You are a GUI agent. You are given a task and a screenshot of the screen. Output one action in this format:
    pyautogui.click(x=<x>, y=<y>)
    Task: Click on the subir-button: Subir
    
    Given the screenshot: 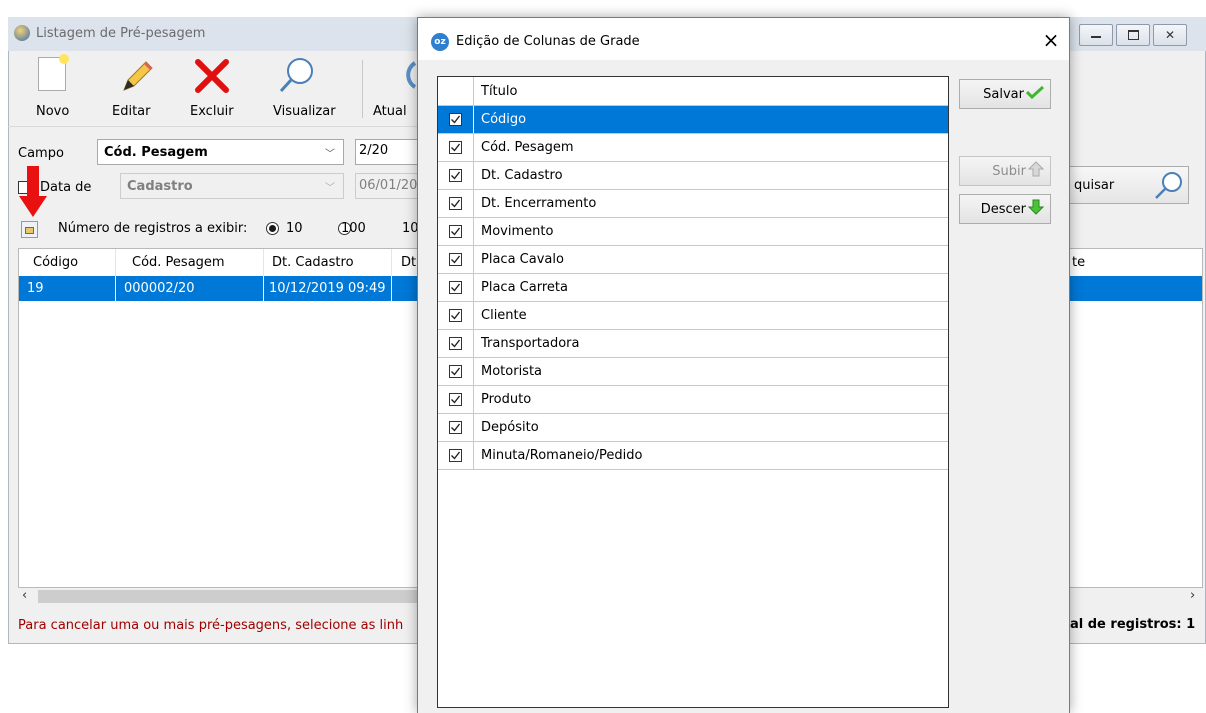 What is the action you would take?
    pyautogui.click(x=1005, y=171)
    